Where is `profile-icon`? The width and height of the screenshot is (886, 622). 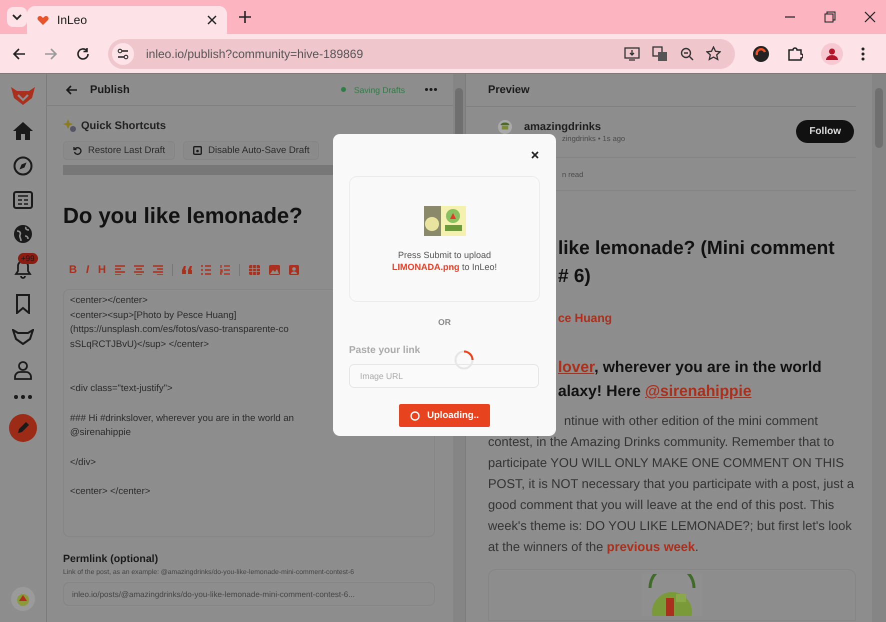 profile-icon is located at coordinates (832, 53).